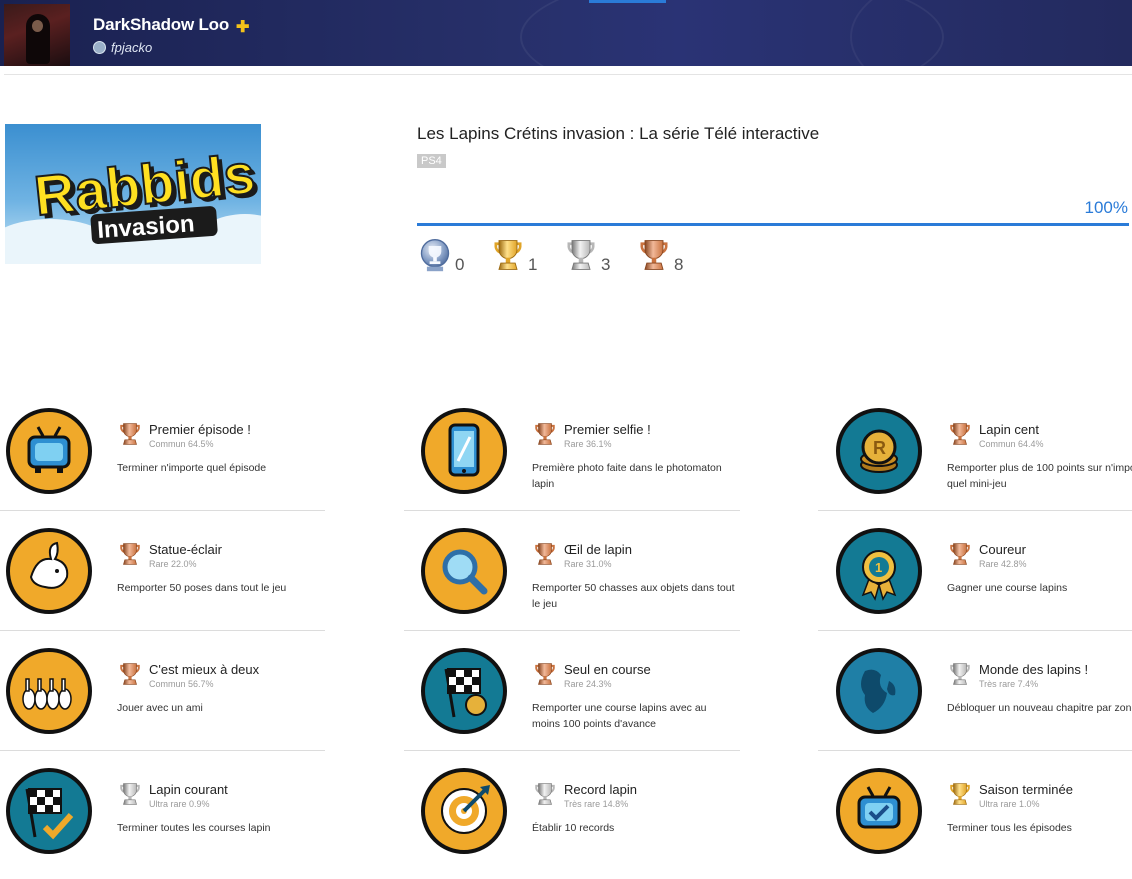 This screenshot has width=1132, height=879. Describe the element at coordinates (37, 35) in the screenshot. I see `avatar` at that location.